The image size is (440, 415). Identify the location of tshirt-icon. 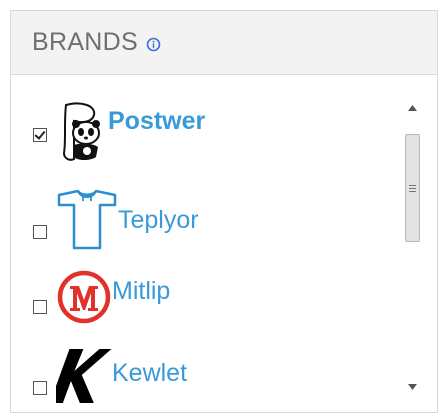
(87, 222).